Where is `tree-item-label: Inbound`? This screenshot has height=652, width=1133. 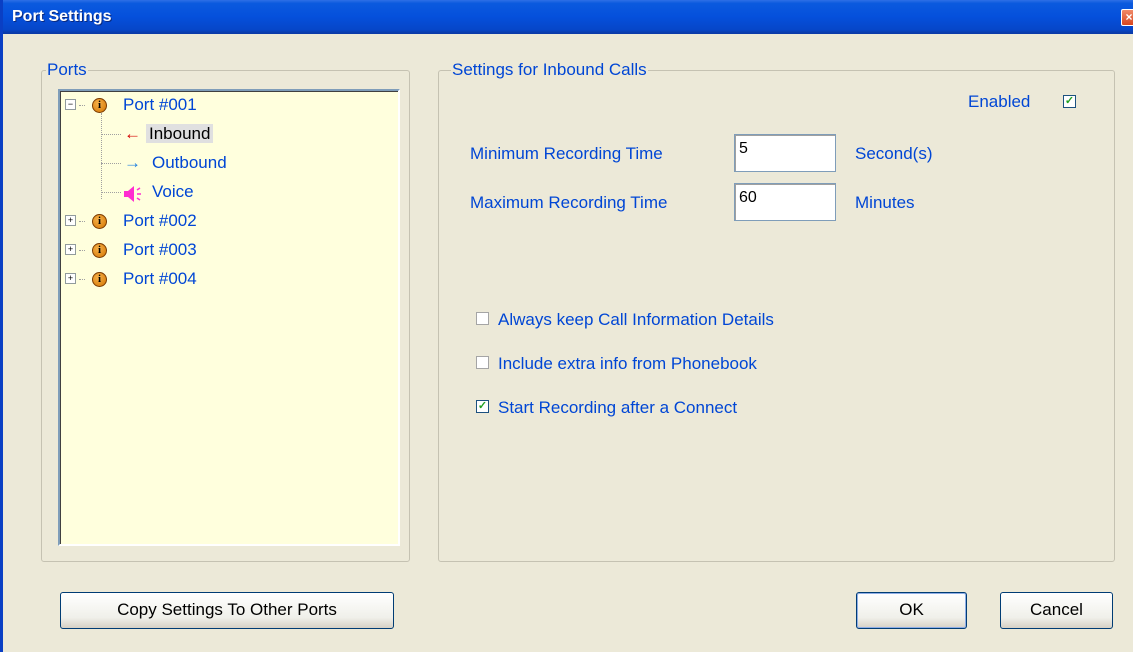
tree-item-label: Inbound is located at coordinates (180, 133).